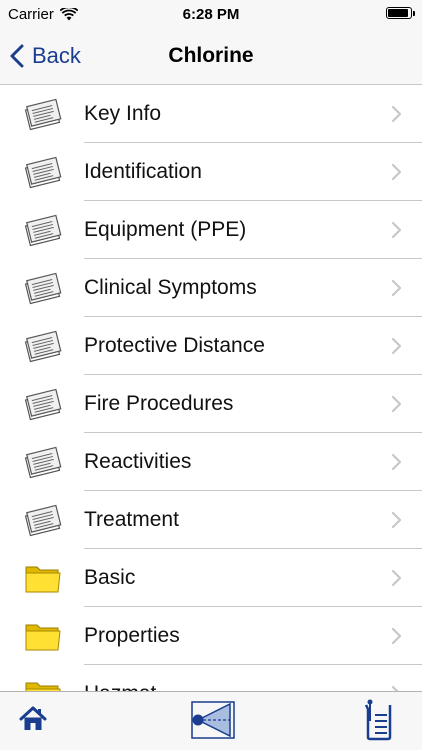 The image size is (422, 750). What do you see at coordinates (211, 114) in the screenshot?
I see `list-item-key-info: Key Info` at bounding box center [211, 114].